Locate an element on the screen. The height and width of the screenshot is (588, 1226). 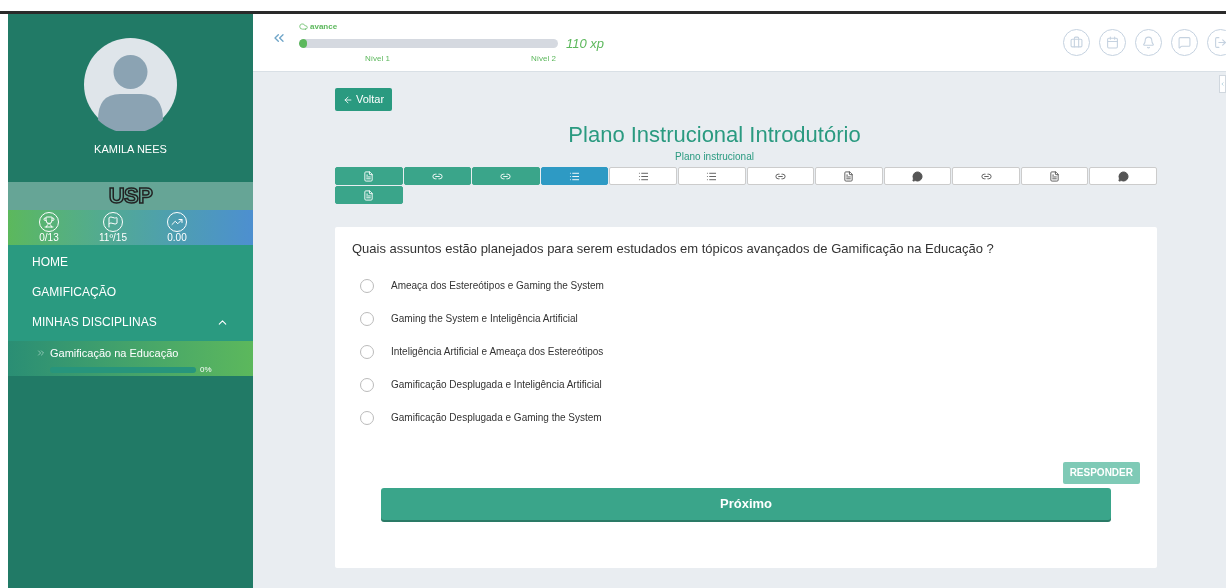
chevron-left-icon is located at coordinates (1222, 84).